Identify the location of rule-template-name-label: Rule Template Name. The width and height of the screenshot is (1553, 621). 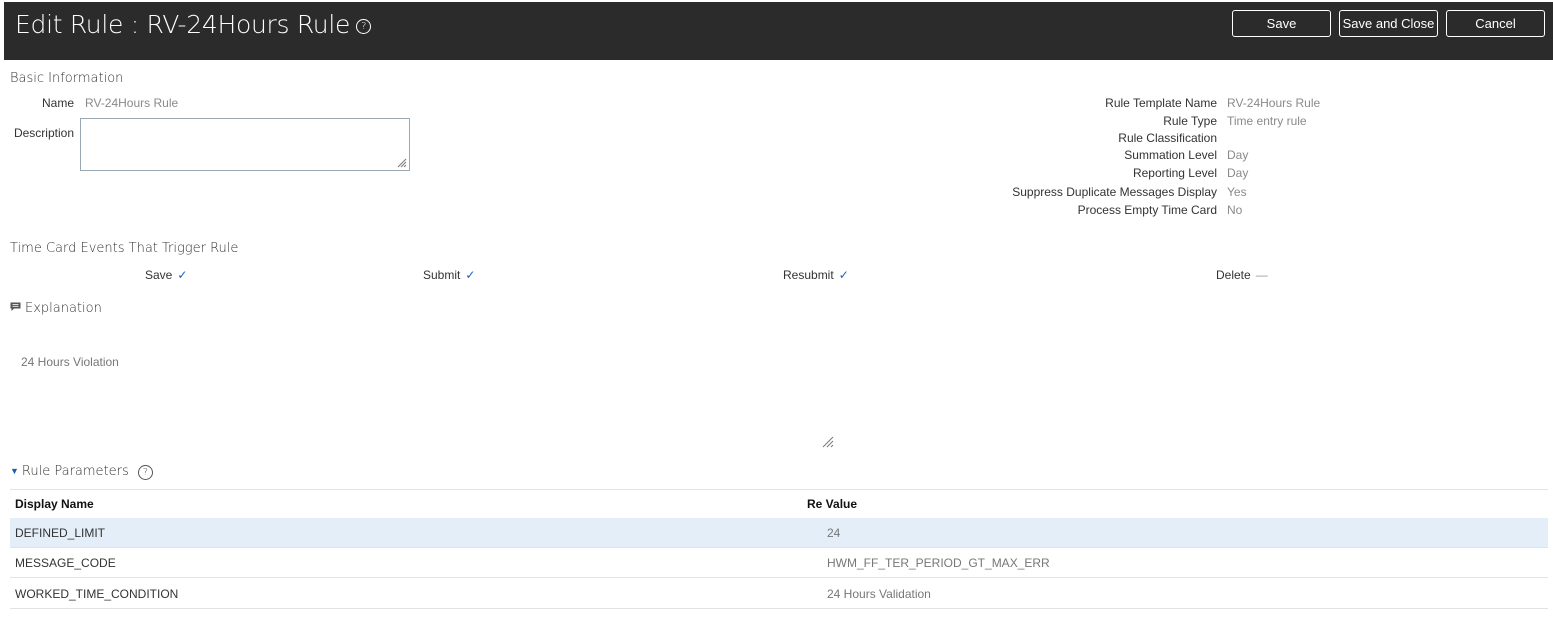
(1161, 103).